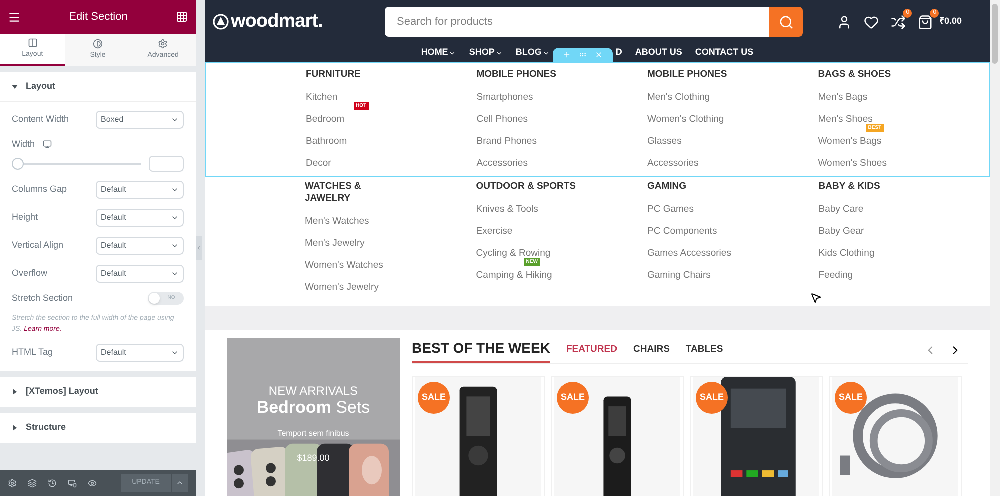  Describe the element at coordinates (438, 53) in the screenshot. I see `nav-link: HOME` at that location.